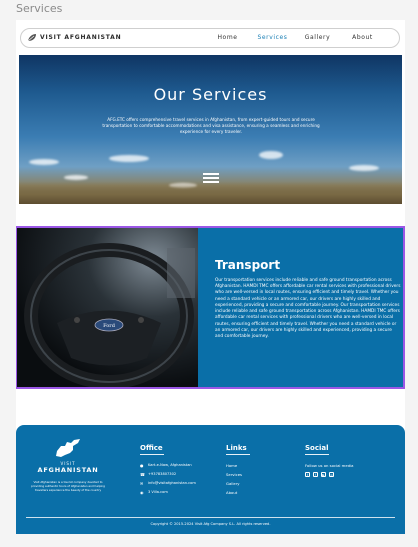  I want to click on office-underline, so click(152, 454).